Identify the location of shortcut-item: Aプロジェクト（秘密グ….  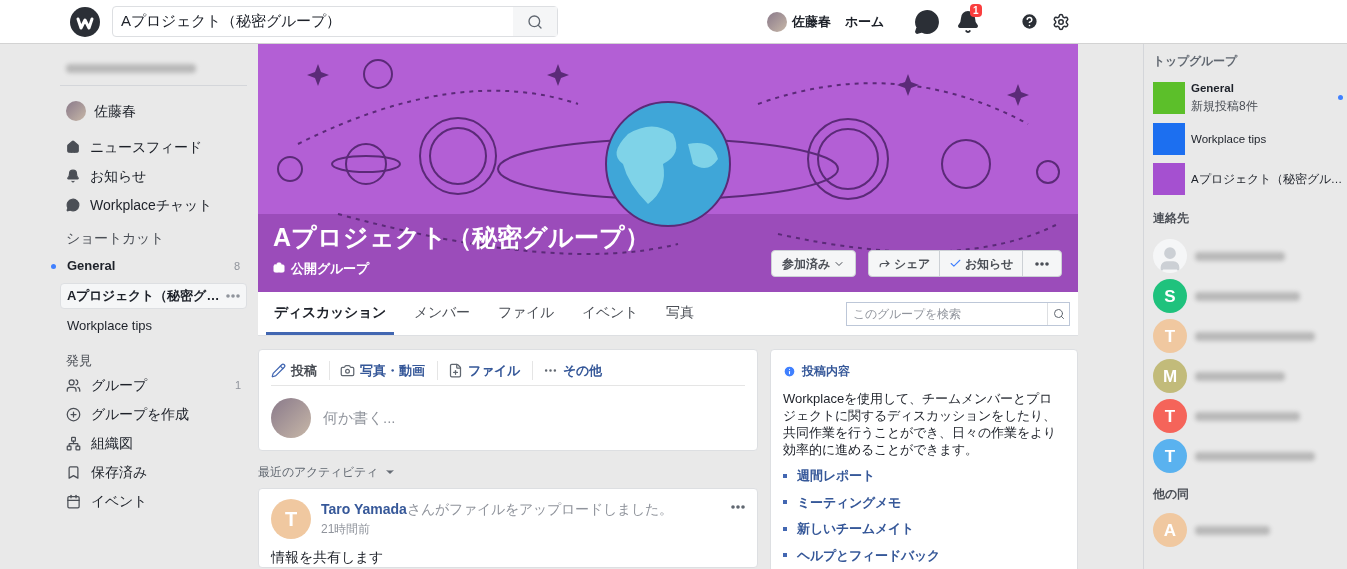
(153, 296).